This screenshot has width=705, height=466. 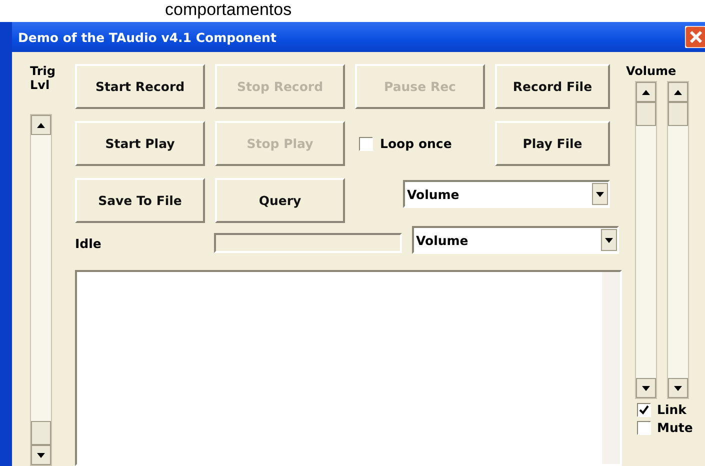 I want to click on start-play-button: Start Play, so click(x=140, y=143).